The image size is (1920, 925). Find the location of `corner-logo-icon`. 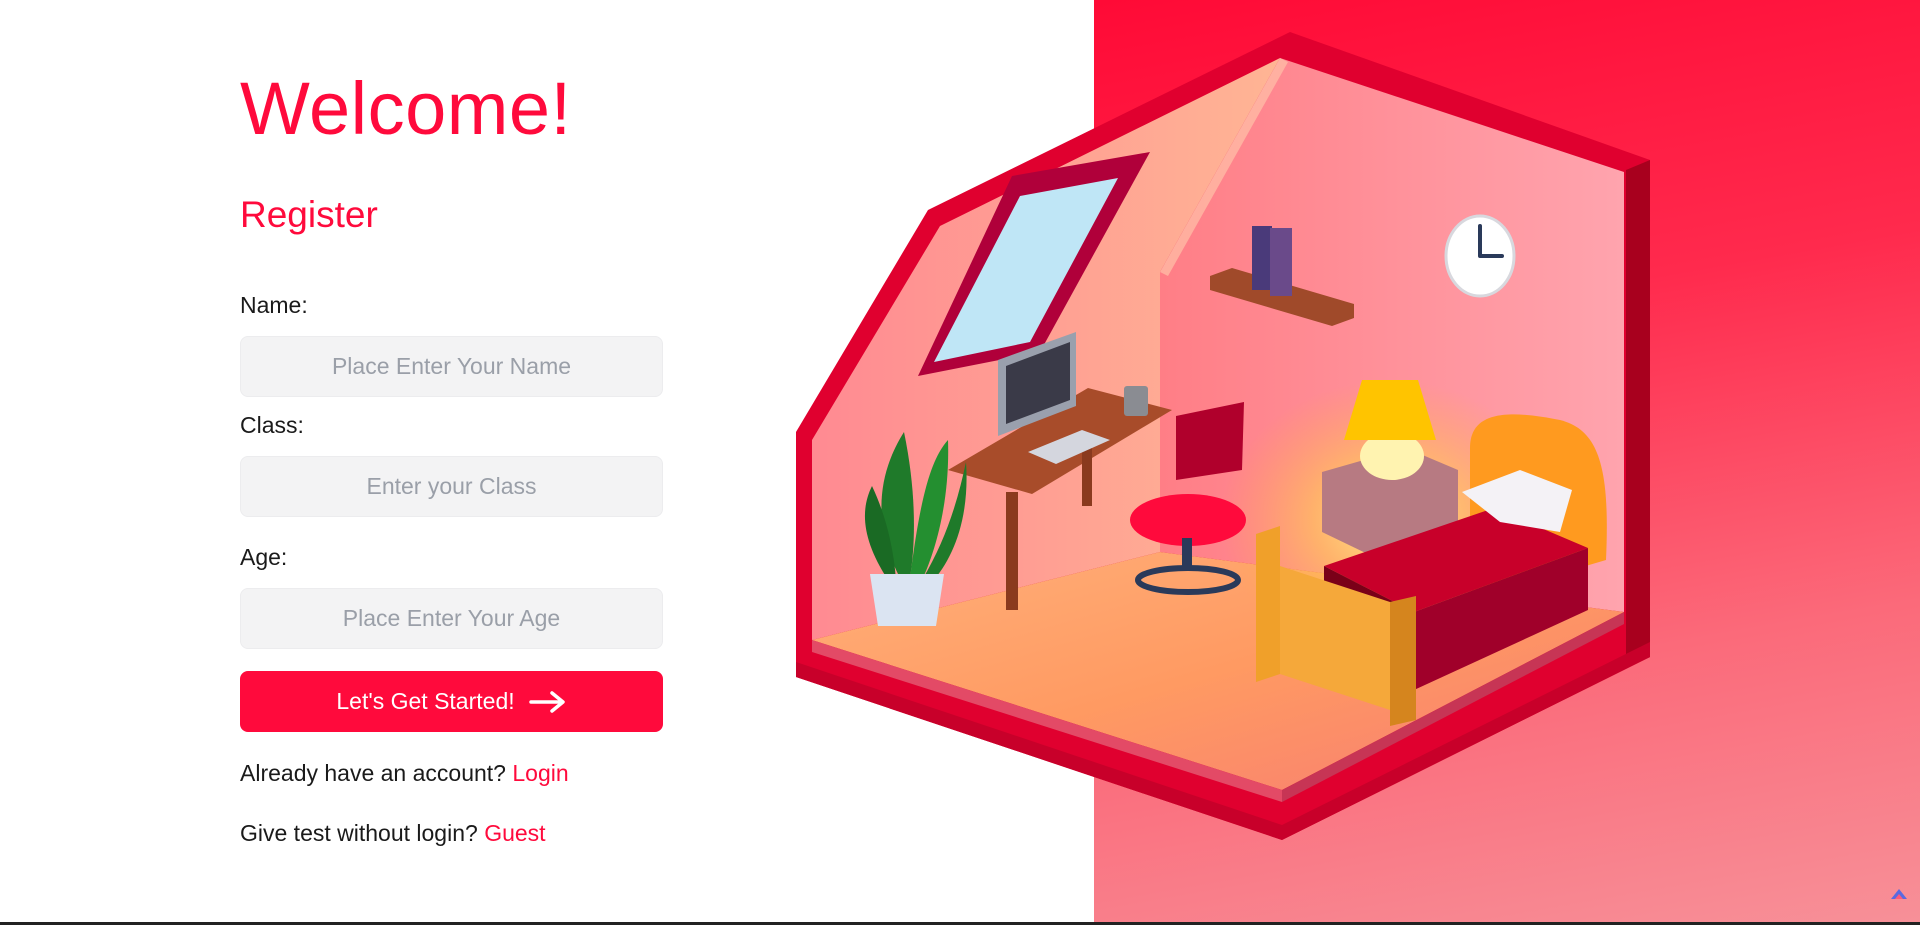

corner-logo-icon is located at coordinates (1899, 896).